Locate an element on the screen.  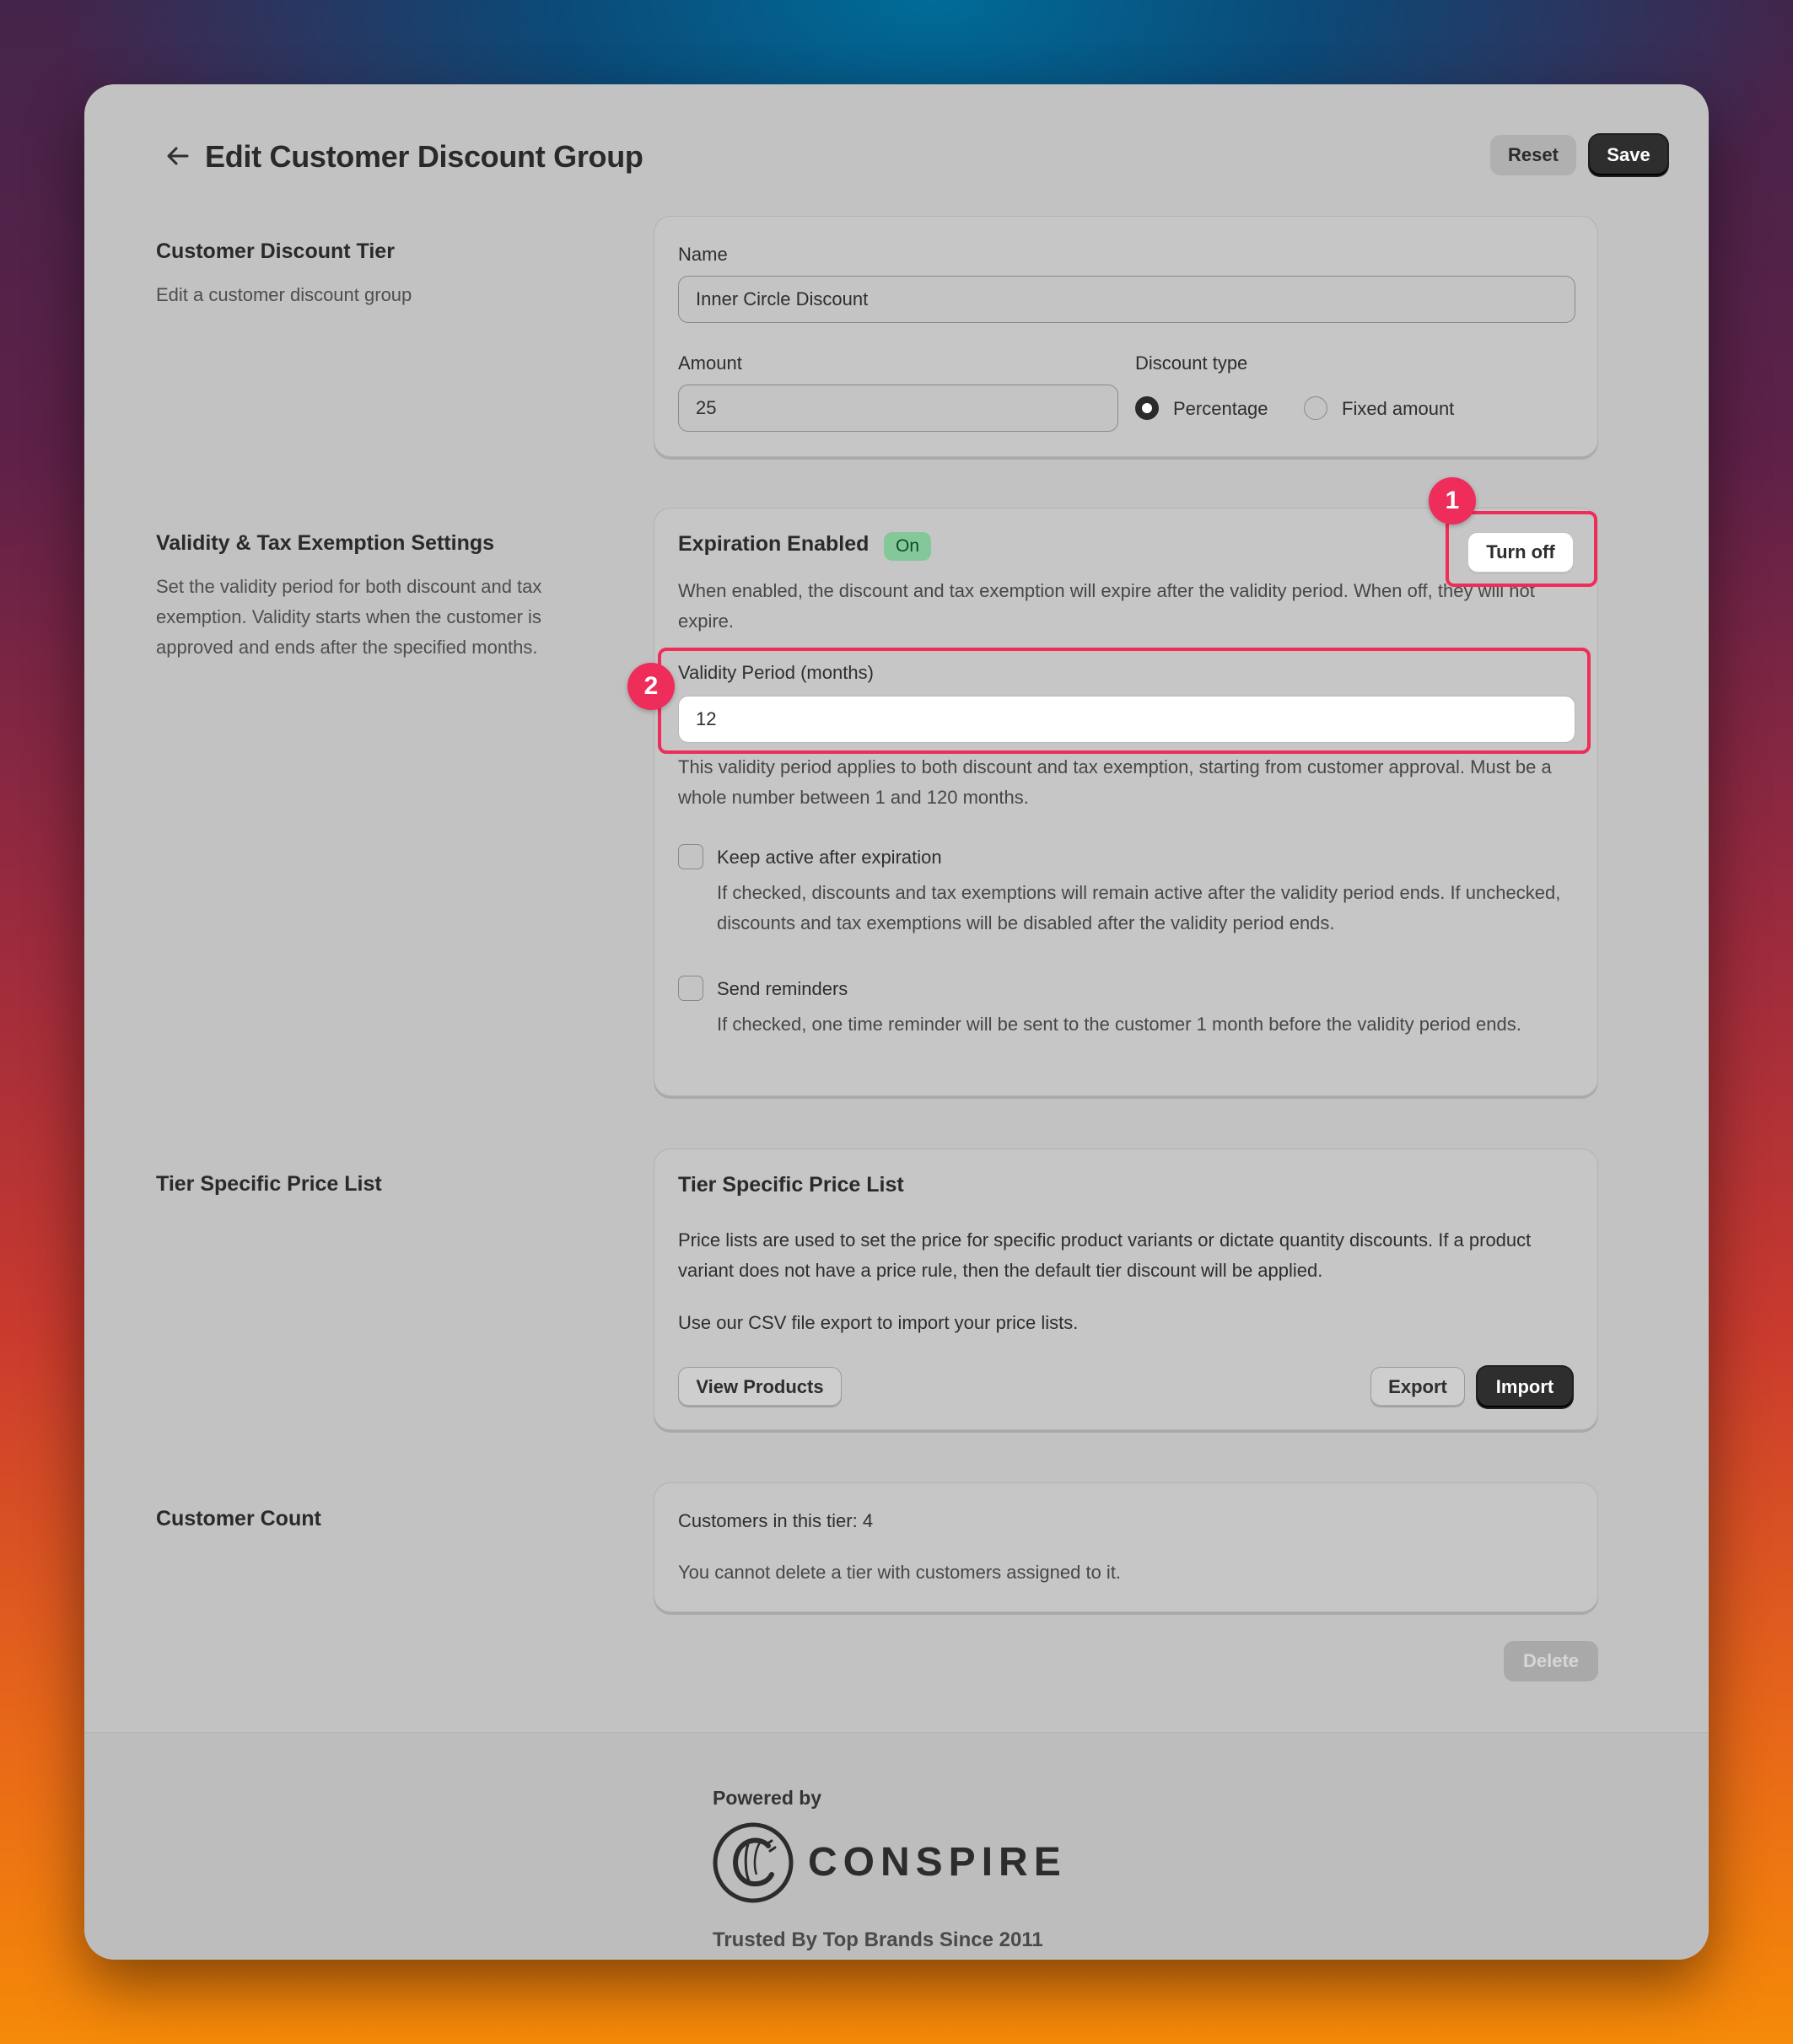
discount-type-label: Discount type is located at coordinates (1191, 363).